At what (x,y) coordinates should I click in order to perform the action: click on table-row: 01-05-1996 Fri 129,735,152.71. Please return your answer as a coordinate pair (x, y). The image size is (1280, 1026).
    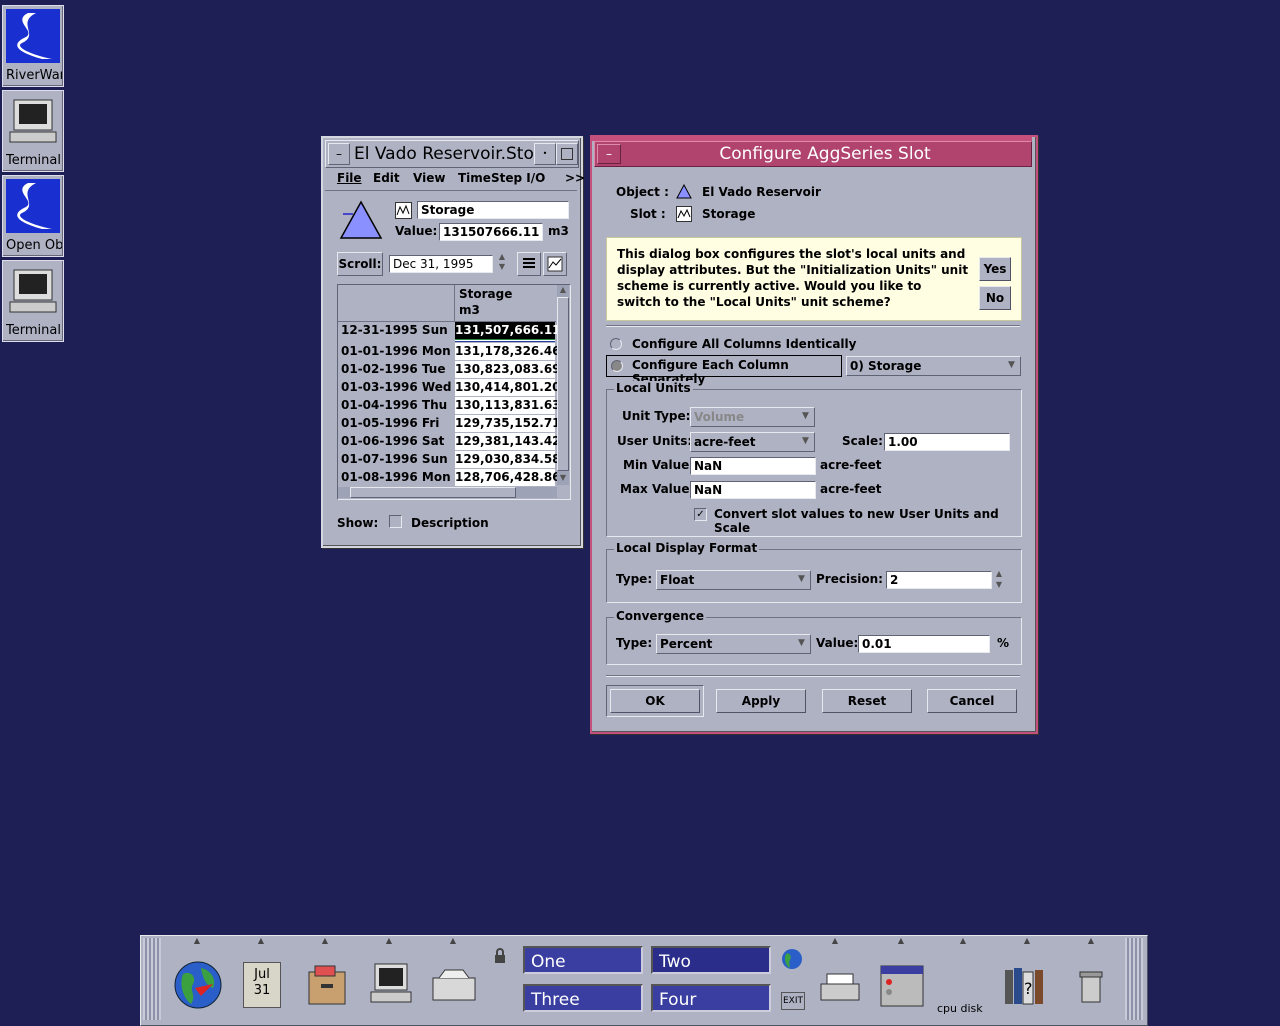
    Looking at the image, I should click on (449, 424).